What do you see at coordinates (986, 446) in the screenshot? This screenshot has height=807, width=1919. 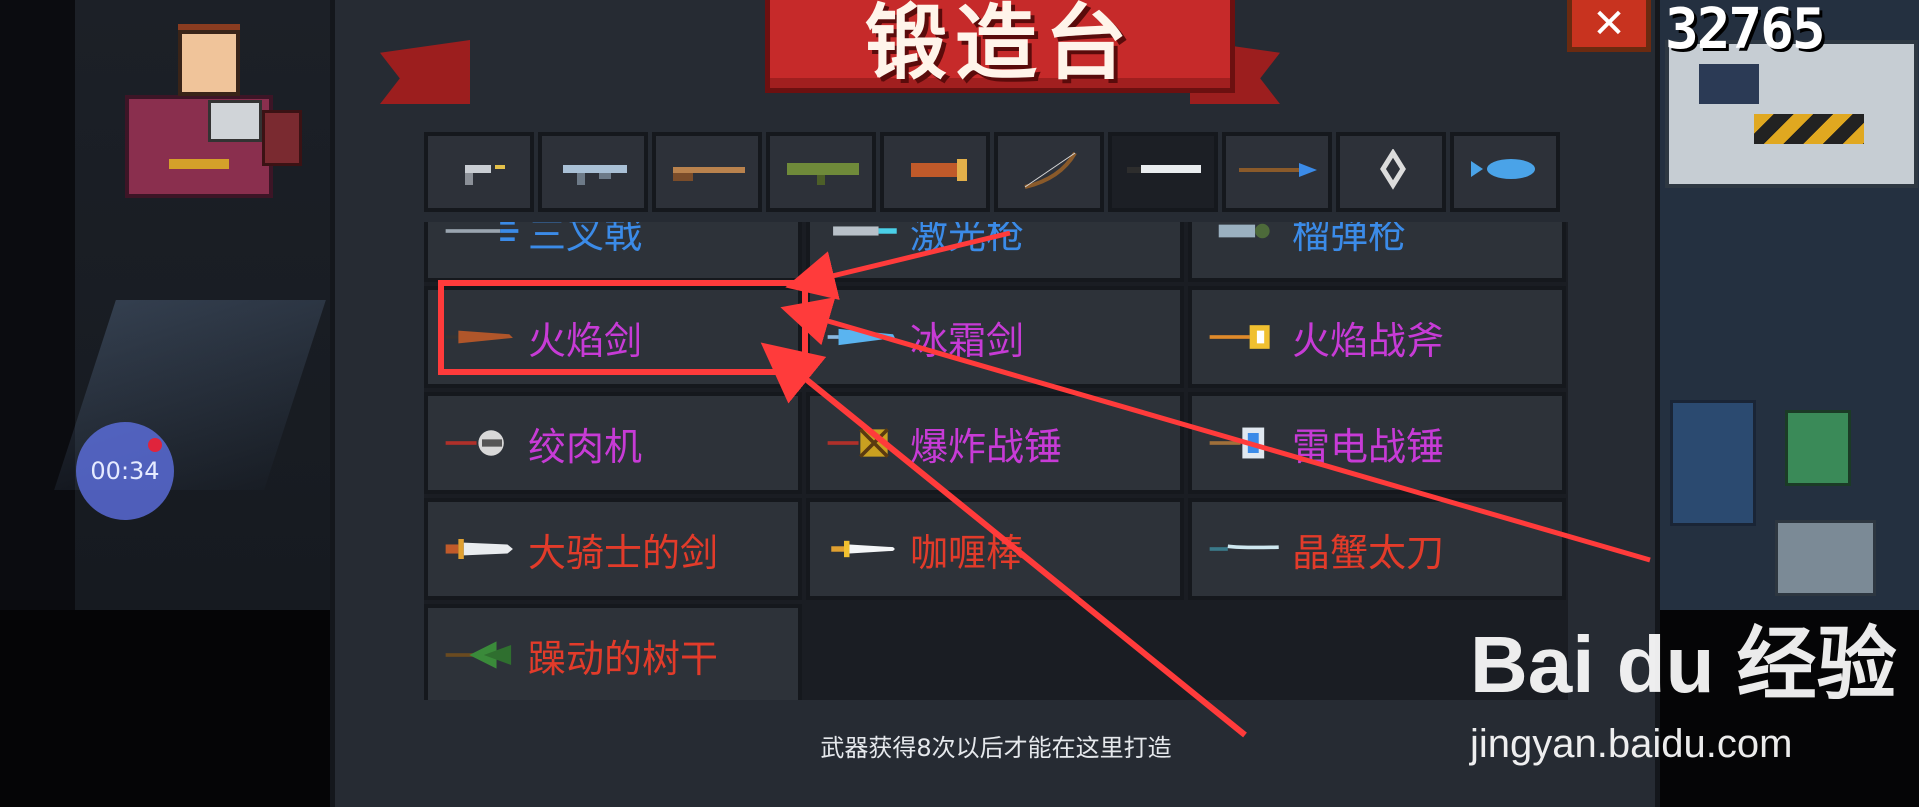 I see `weapon-name: 爆炸战锤` at bounding box center [986, 446].